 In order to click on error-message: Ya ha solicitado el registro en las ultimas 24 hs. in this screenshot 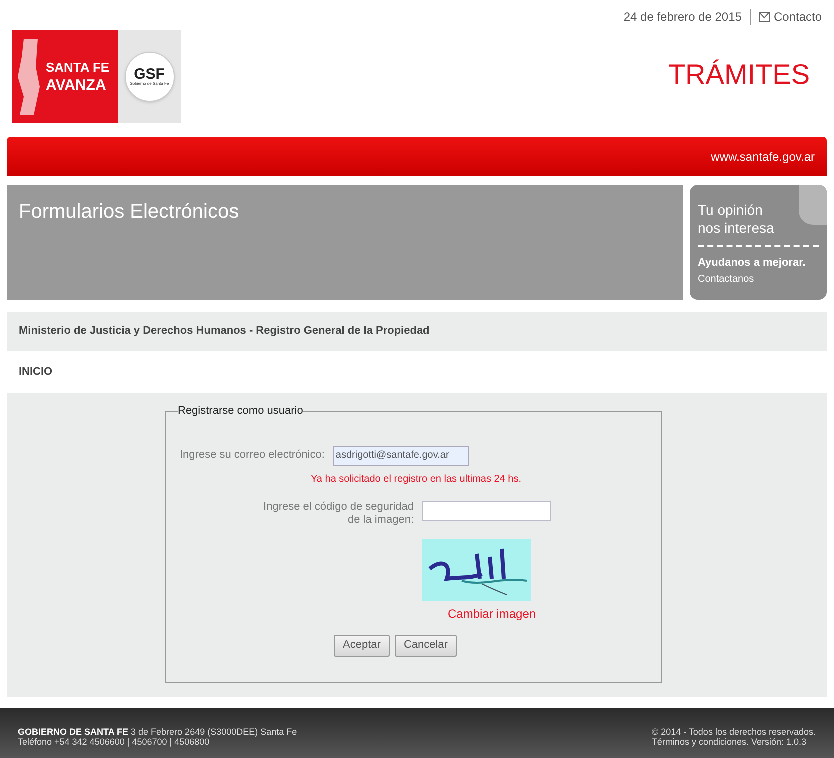, I will do `click(416, 479)`.